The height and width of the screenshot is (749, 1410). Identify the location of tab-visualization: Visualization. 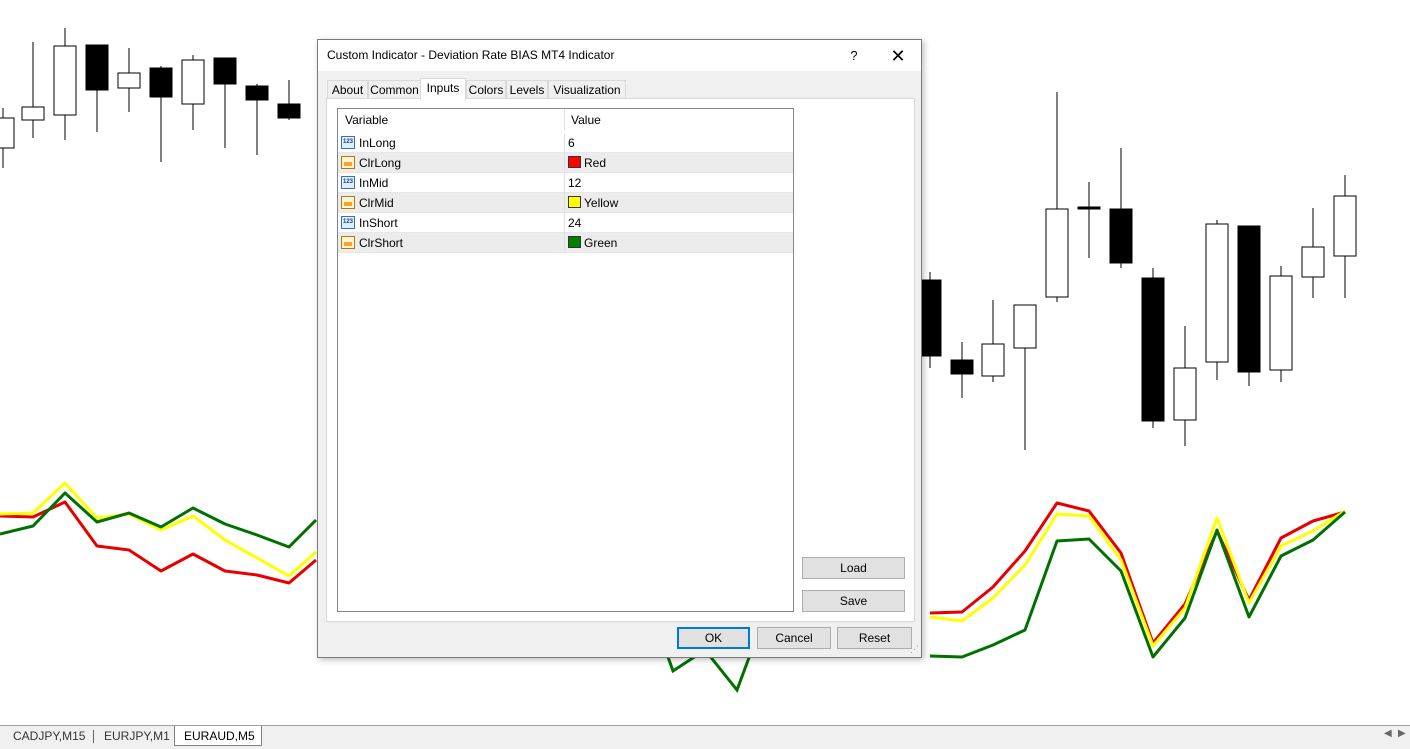
(587, 89).